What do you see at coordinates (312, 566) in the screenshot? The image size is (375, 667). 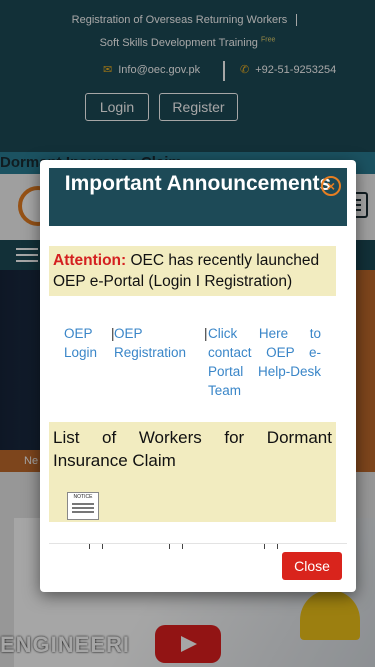 I see `close-button: Close` at bounding box center [312, 566].